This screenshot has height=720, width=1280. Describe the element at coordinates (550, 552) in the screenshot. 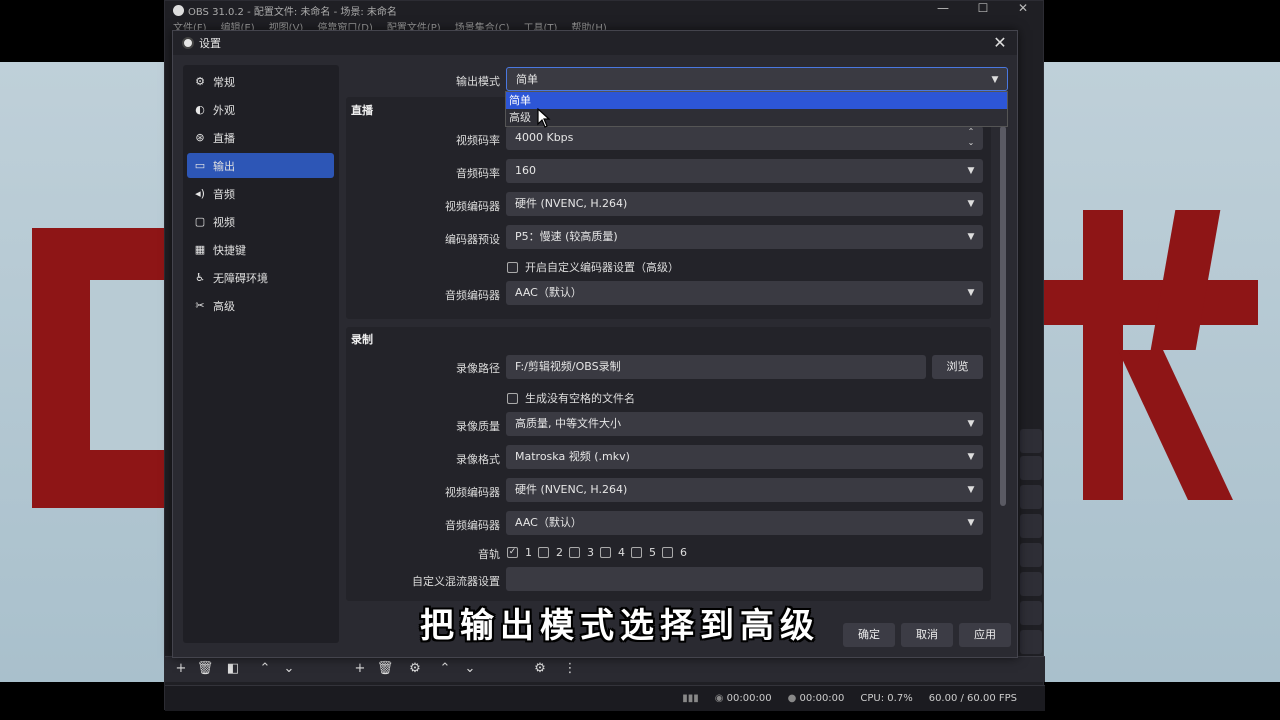

I see `track-2-checkbox: 2` at that location.